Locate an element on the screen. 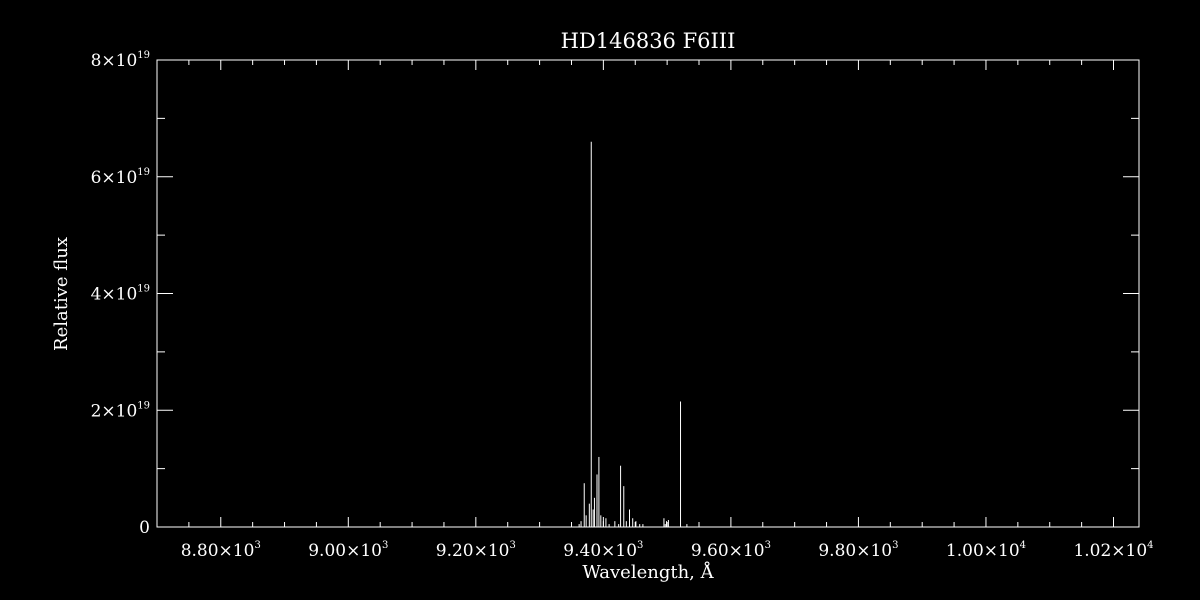 Image resolution: width=1200 pixels, height=600 pixels. x-tick-label: 1.00×104 is located at coordinates (986, 550).